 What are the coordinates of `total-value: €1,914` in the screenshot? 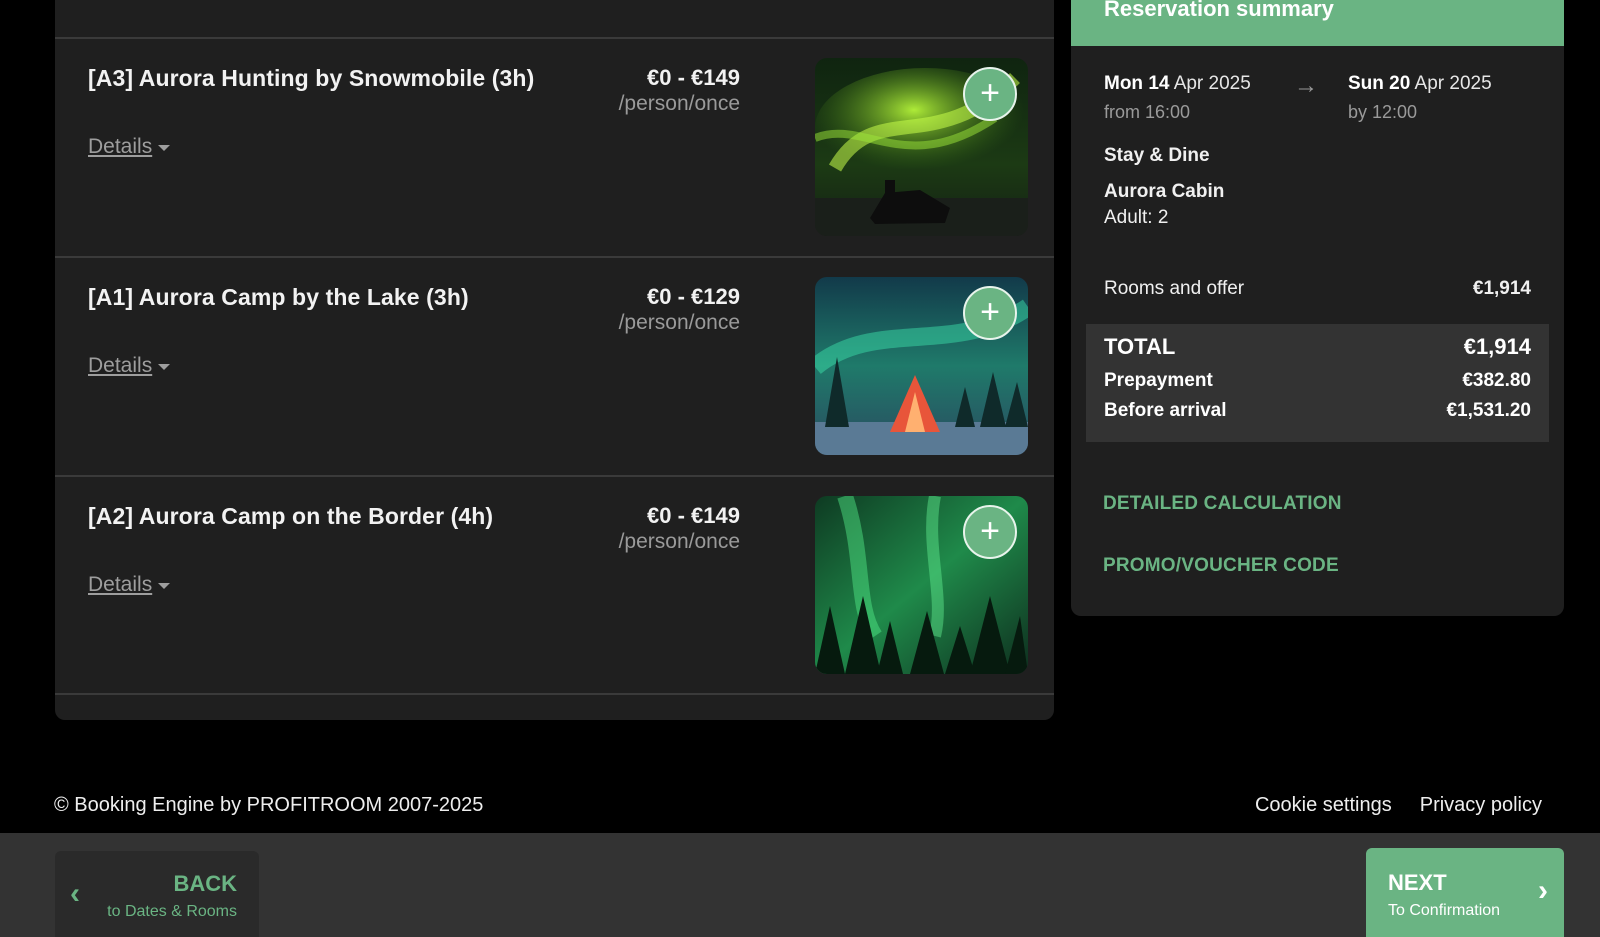 It's located at (1497, 346).